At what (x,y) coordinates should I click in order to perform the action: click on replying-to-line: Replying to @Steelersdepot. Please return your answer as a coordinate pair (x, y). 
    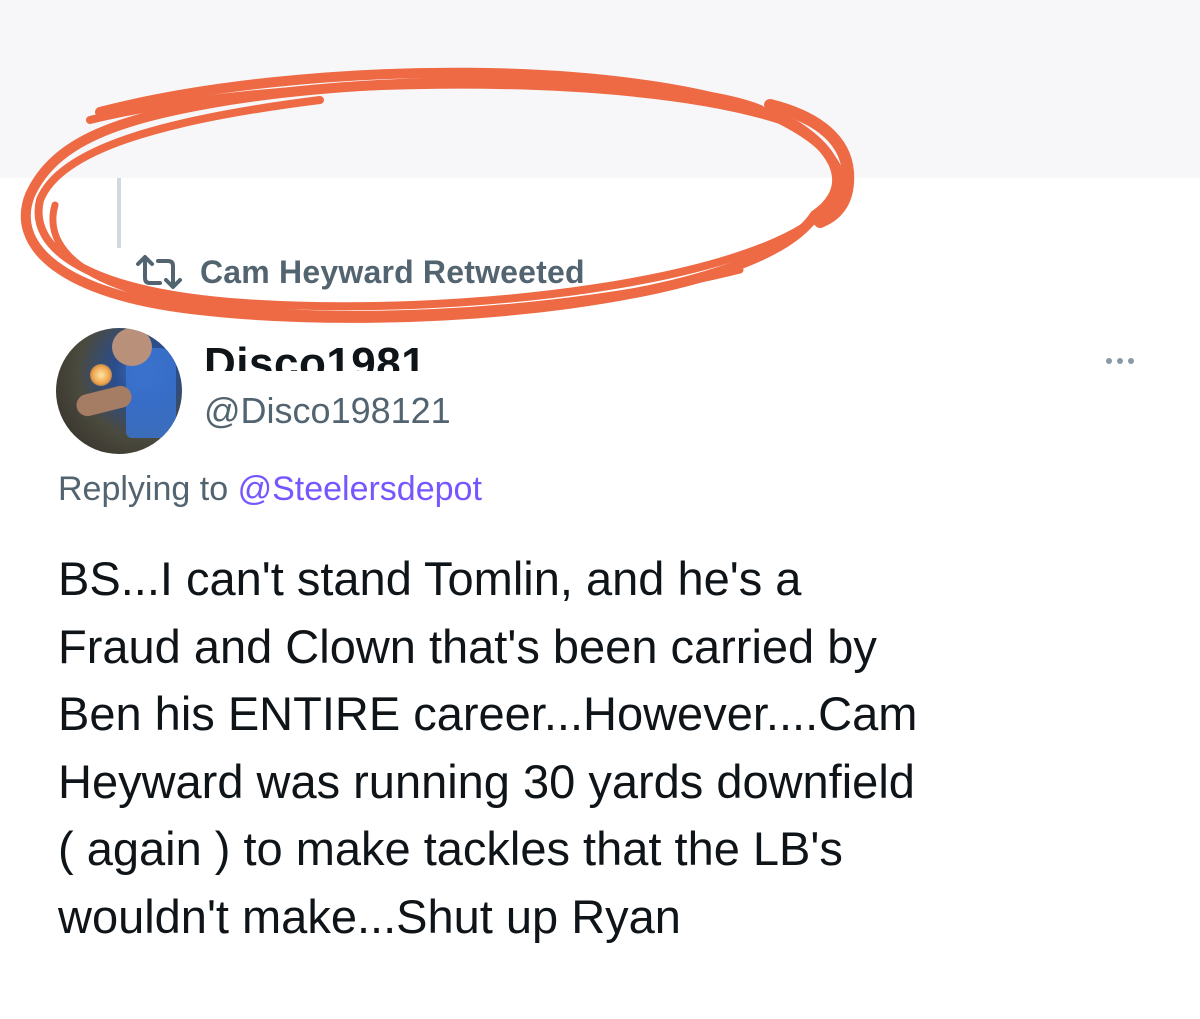
    Looking at the image, I should click on (270, 489).